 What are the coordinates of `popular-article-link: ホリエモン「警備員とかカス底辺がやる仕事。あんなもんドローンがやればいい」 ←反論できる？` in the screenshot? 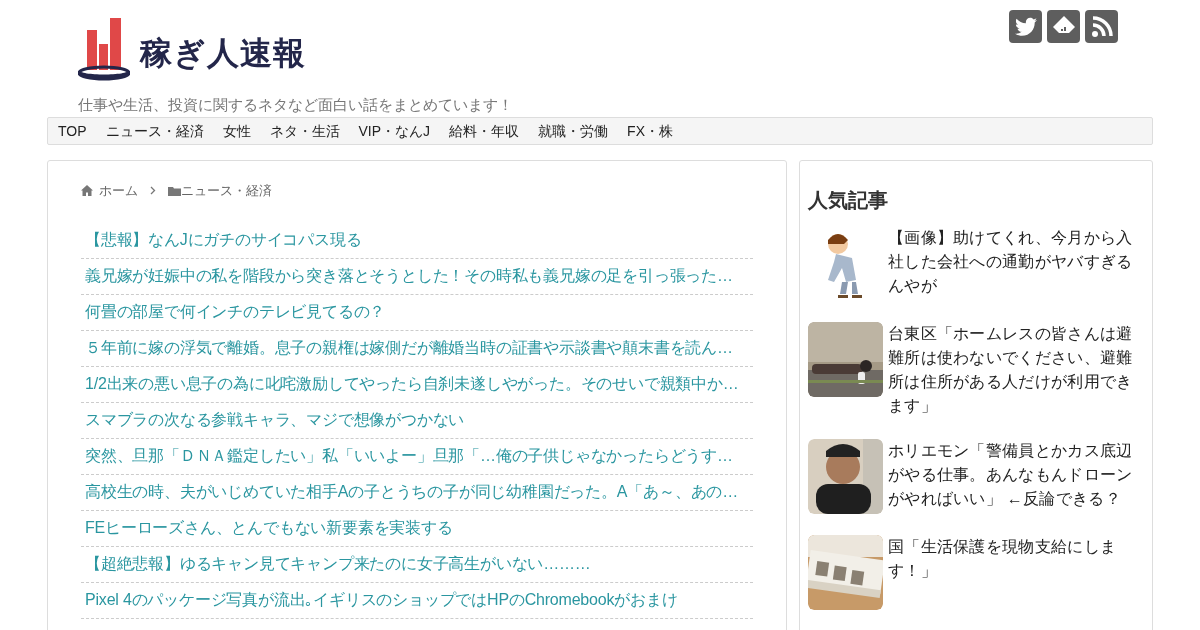 It's located at (1016, 476).